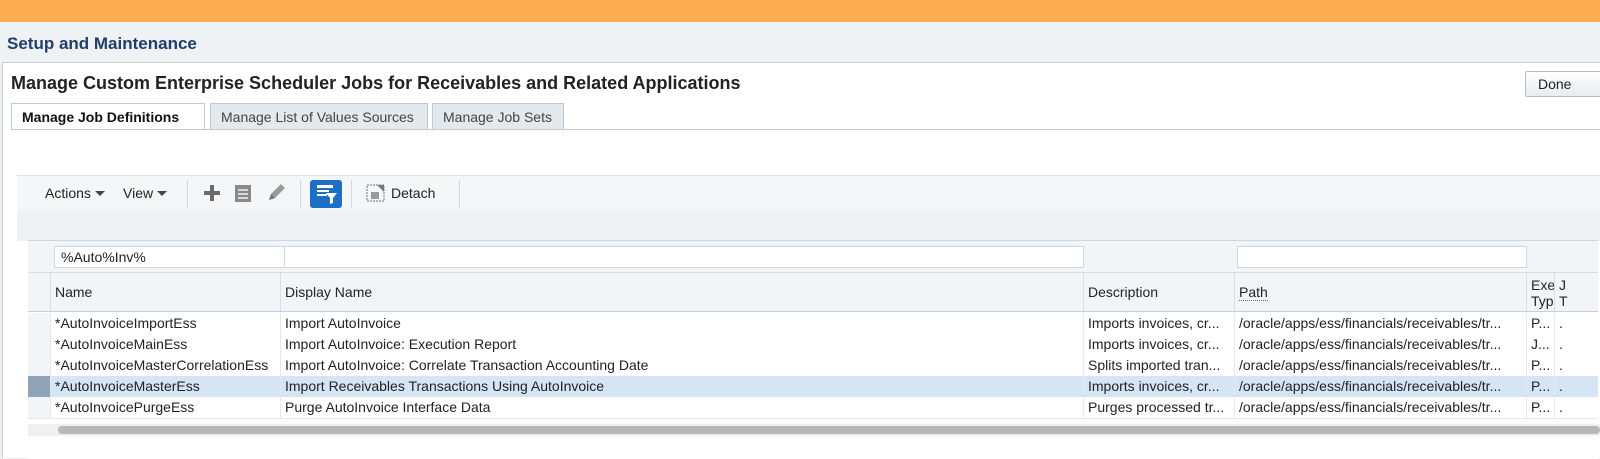 Image resolution: width=1600 pixels, height=459 pixels. I want to click on toolbar-spacer, so click(808, 226).